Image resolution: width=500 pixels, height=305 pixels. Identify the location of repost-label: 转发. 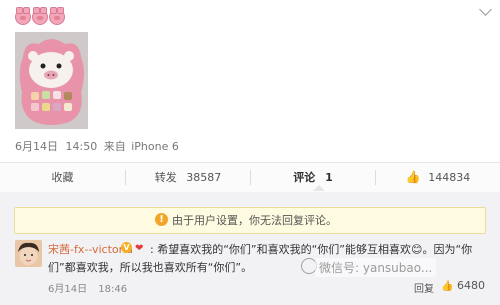
(165, 177).